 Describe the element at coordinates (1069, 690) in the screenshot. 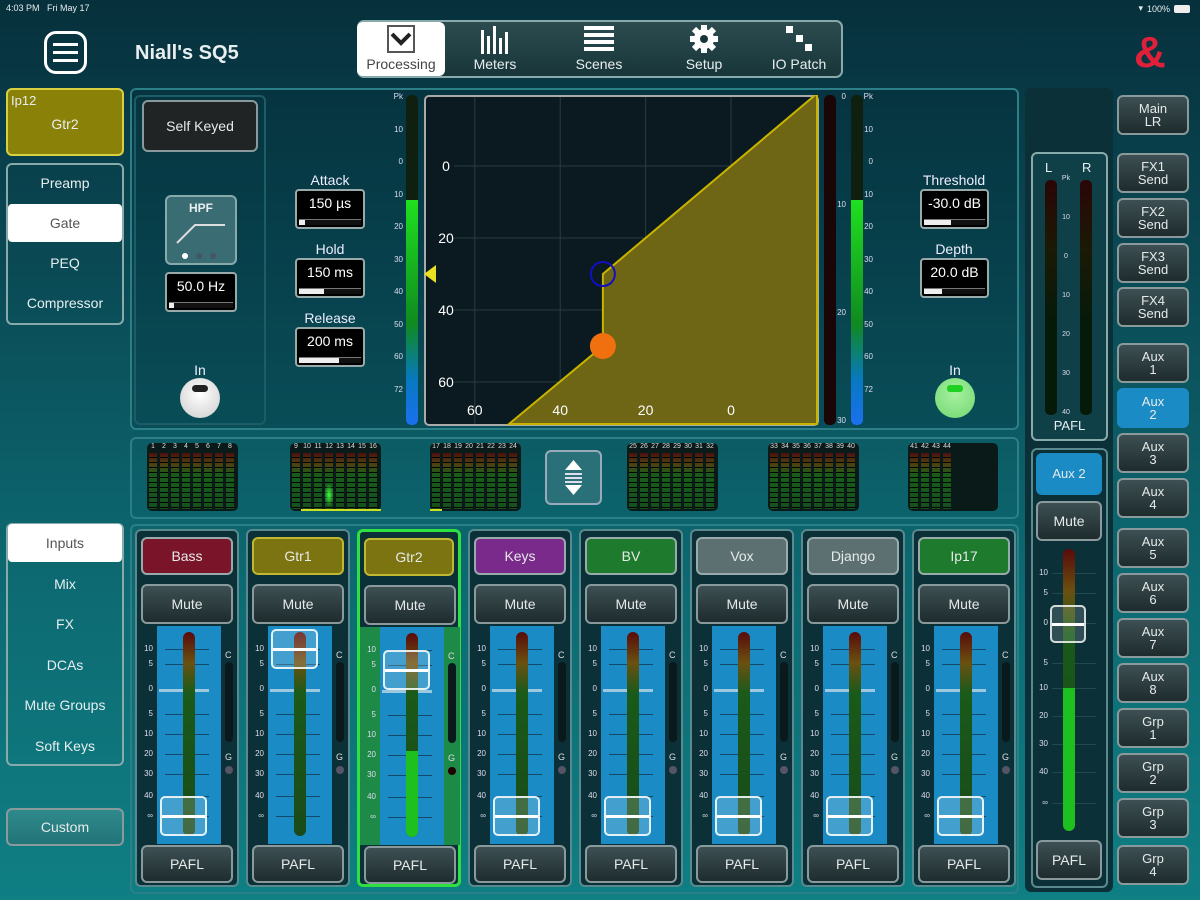

I see `master-fader: 10 5 0 5 10 20 30 40 ∞` at that location.